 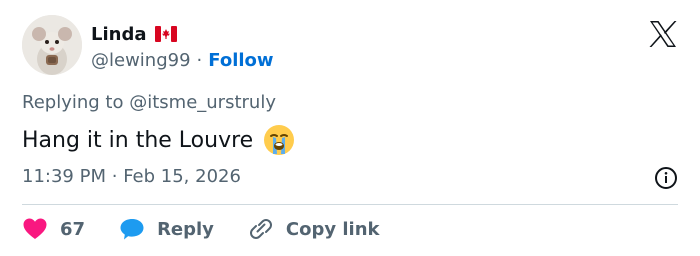 I want to click on copy-link-label: Copy link, so click(x=332, y=229).